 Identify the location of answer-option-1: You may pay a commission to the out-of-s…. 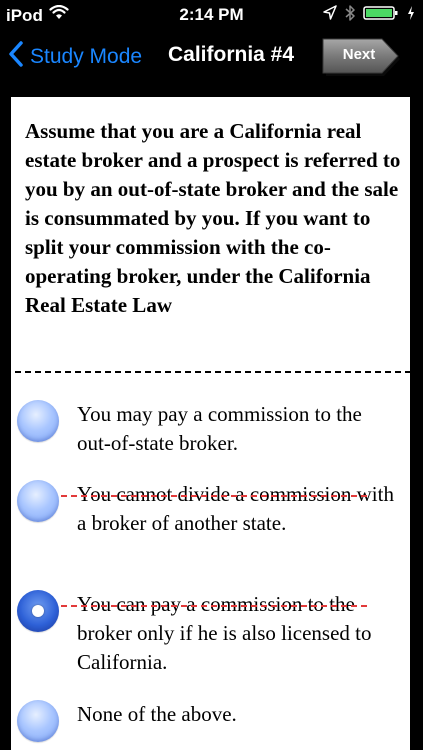
(210, 430).